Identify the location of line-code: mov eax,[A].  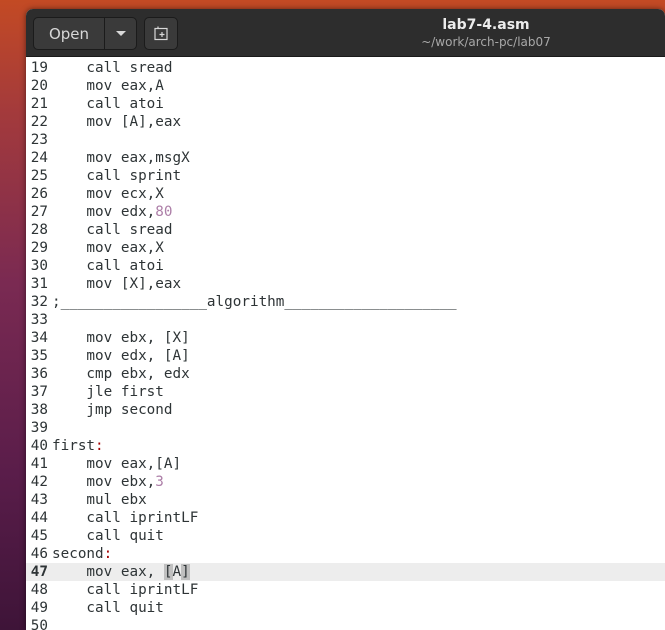
(116, 464).